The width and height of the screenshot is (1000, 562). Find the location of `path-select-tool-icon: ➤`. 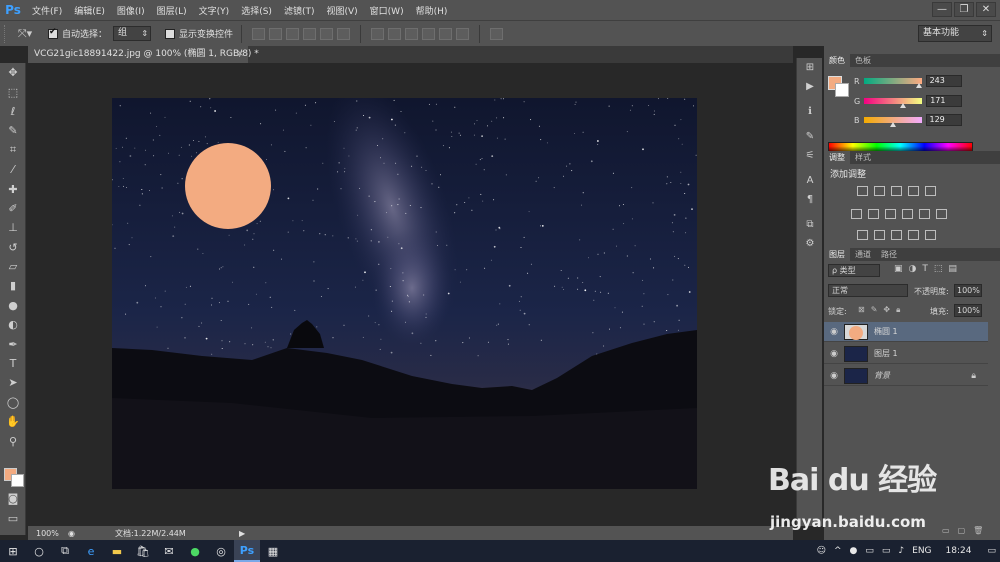

path-select-tool-icon: ➤ is located at coordinates (13, 382).